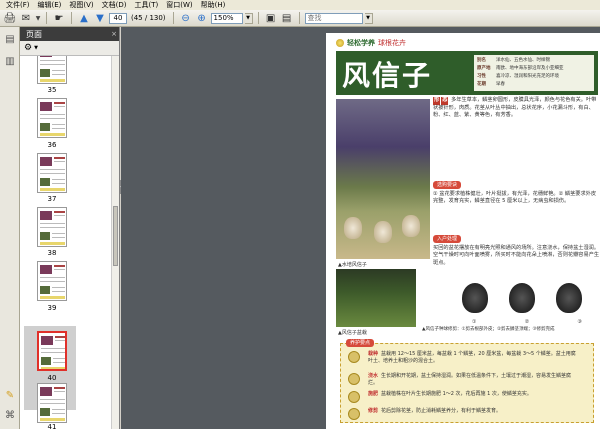 This screenshot has height=429, width=600. What do you see at coordinates (450, 394) in the screenshot?
I see `care-row: 施肥 盆栽植株在叶片生长期施肥 1～2 次，花后再施 1 次，使鳞茎充实。` at bounding box center [450, 394].